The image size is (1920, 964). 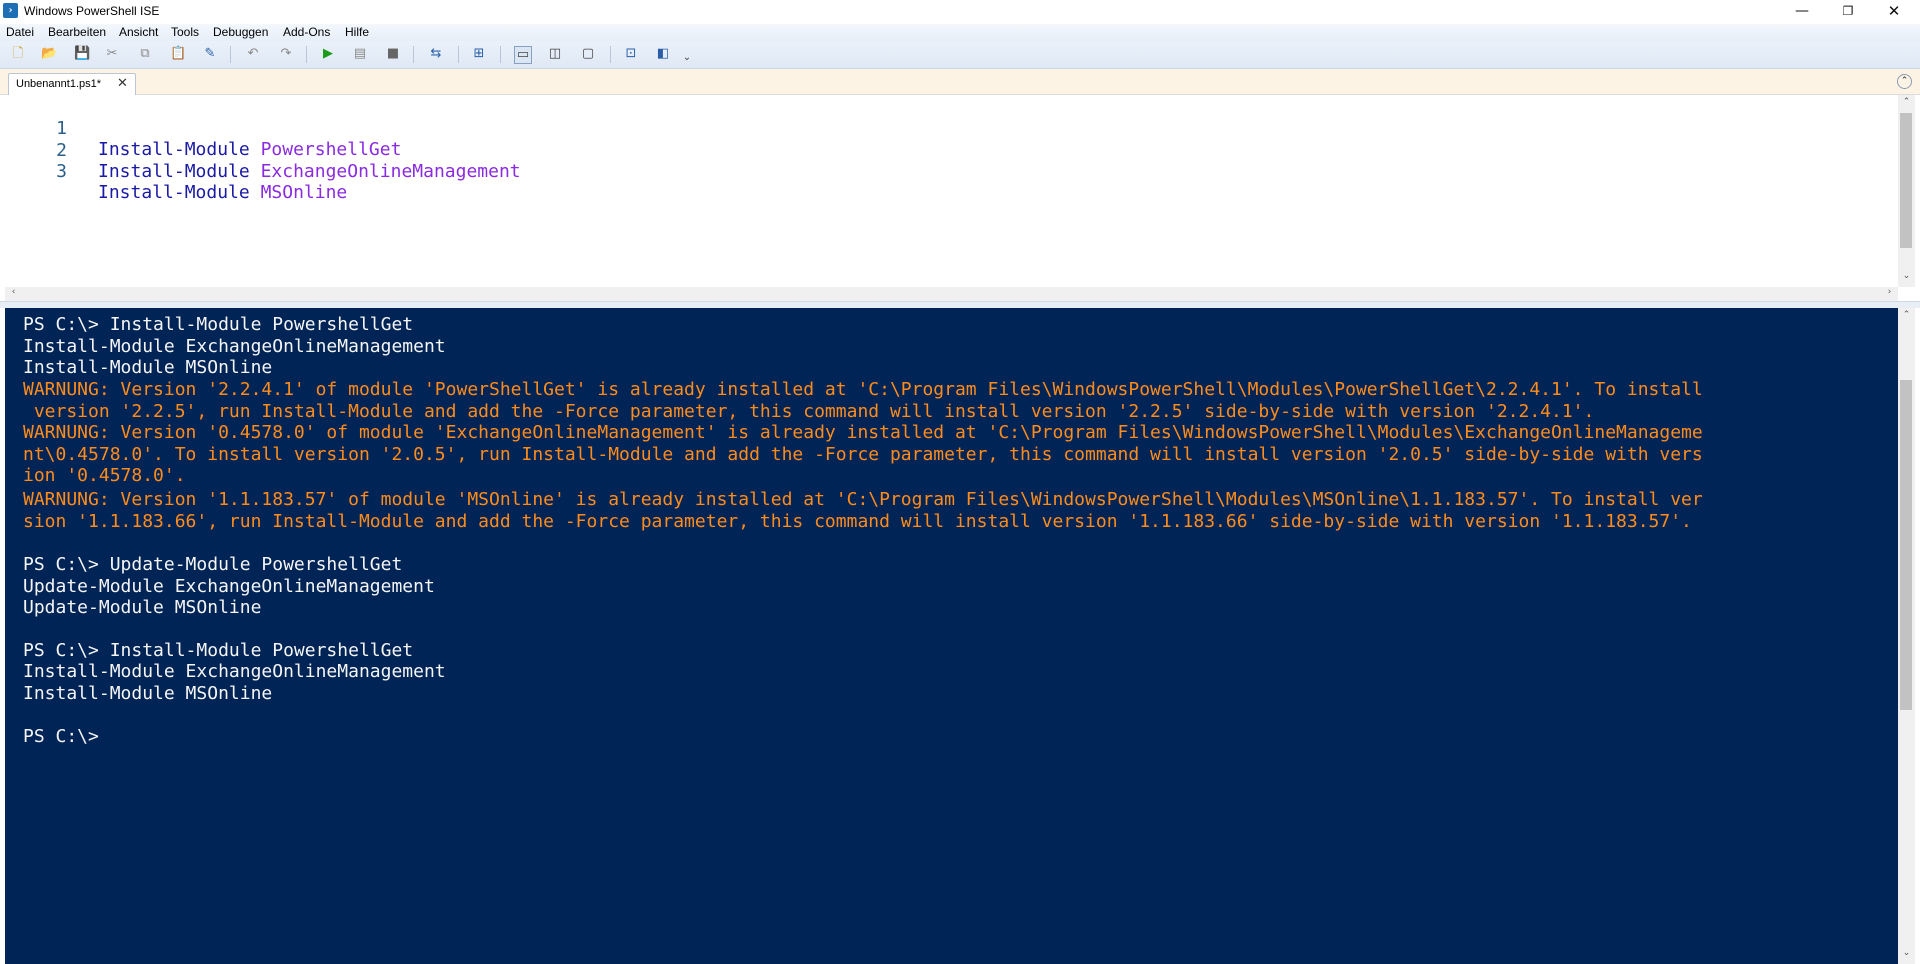 I want to click on new-icon: 🗋, so click(x=18, y=54).